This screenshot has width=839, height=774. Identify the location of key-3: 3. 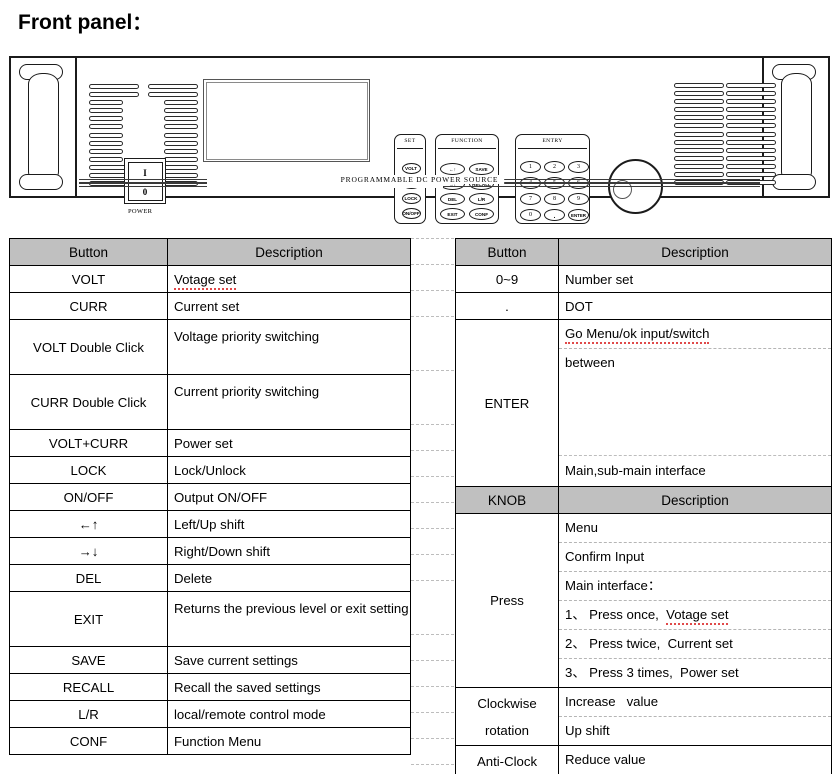
(578, 167).